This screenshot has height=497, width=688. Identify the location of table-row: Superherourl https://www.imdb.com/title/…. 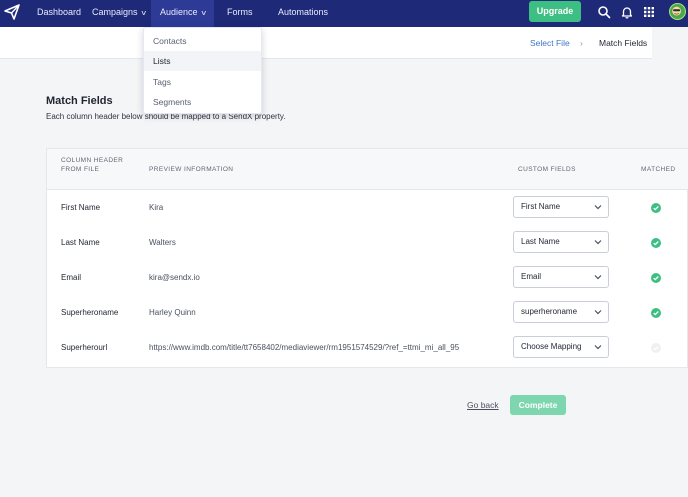
(367, 347).